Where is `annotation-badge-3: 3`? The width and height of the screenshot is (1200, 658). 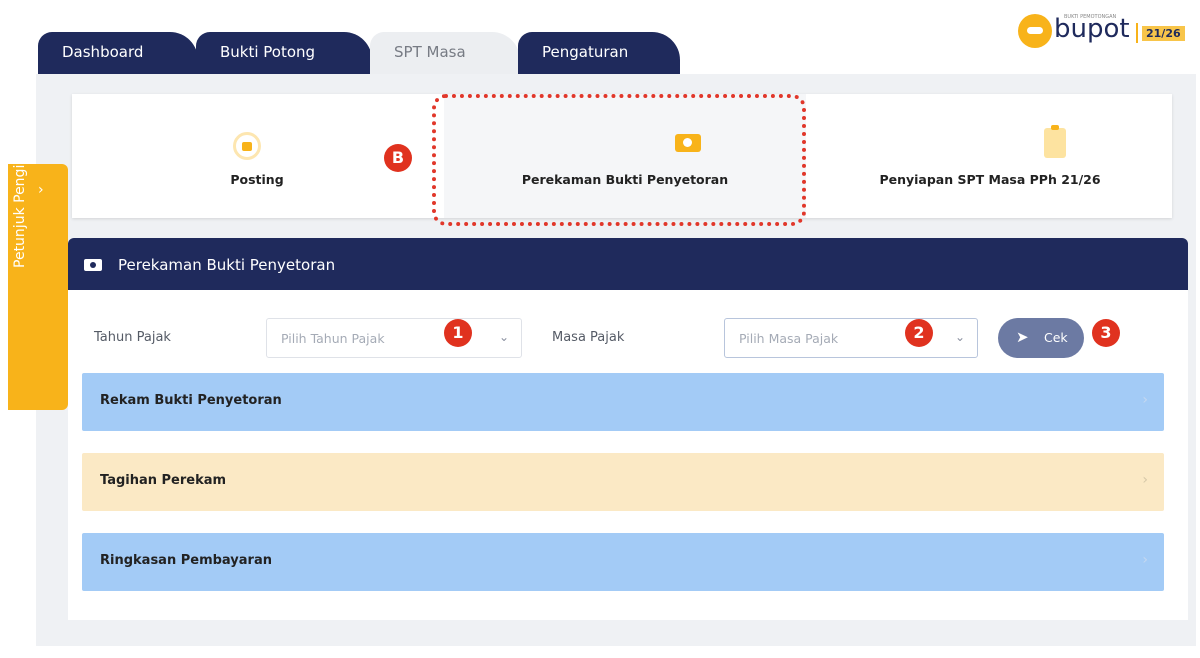 annotation-badge-3: 3 is located at coordinates (1106, 333).